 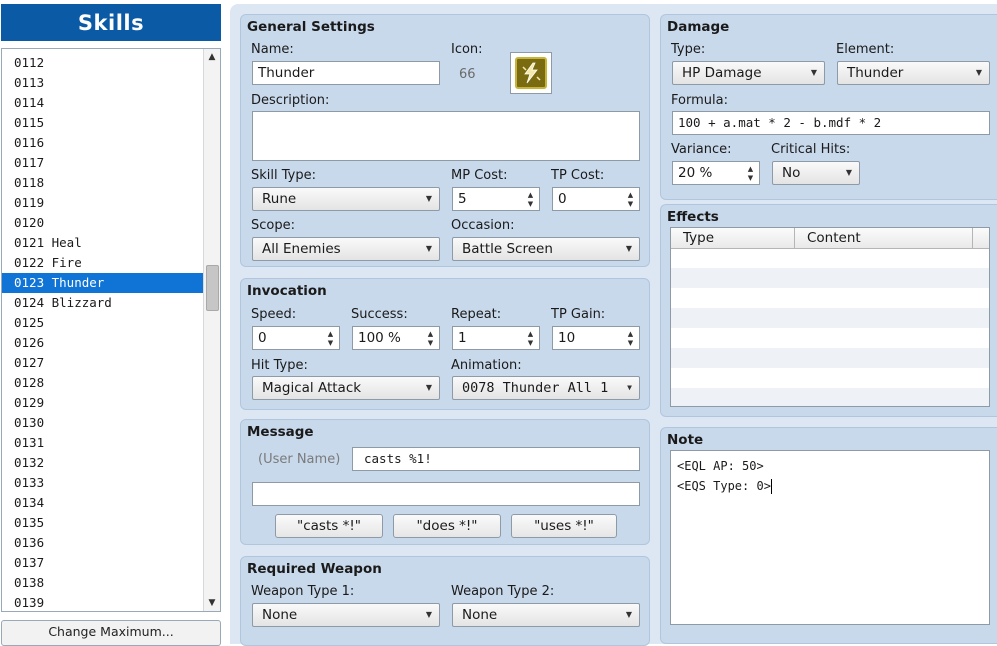 What do you see at coordinates (103, 583) in the screenshot?
I see `skill-list-item: 0138` at bounding box center [103, 583].